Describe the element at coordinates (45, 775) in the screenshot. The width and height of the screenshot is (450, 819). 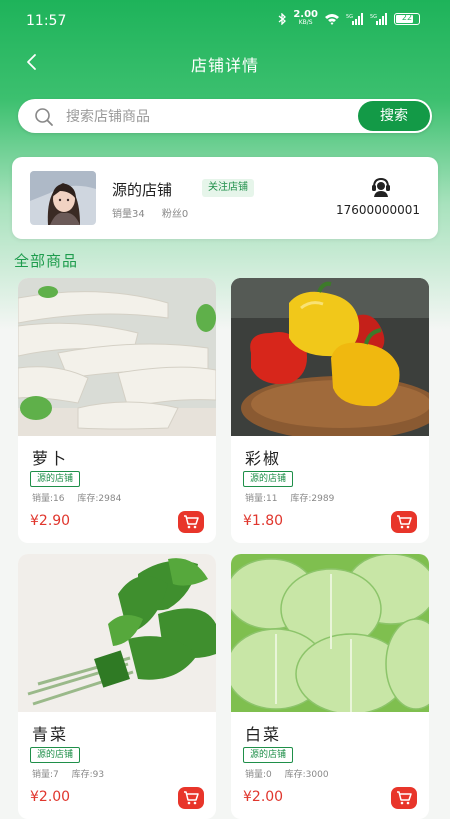
I see `product-sales: 销量:7` at that location.